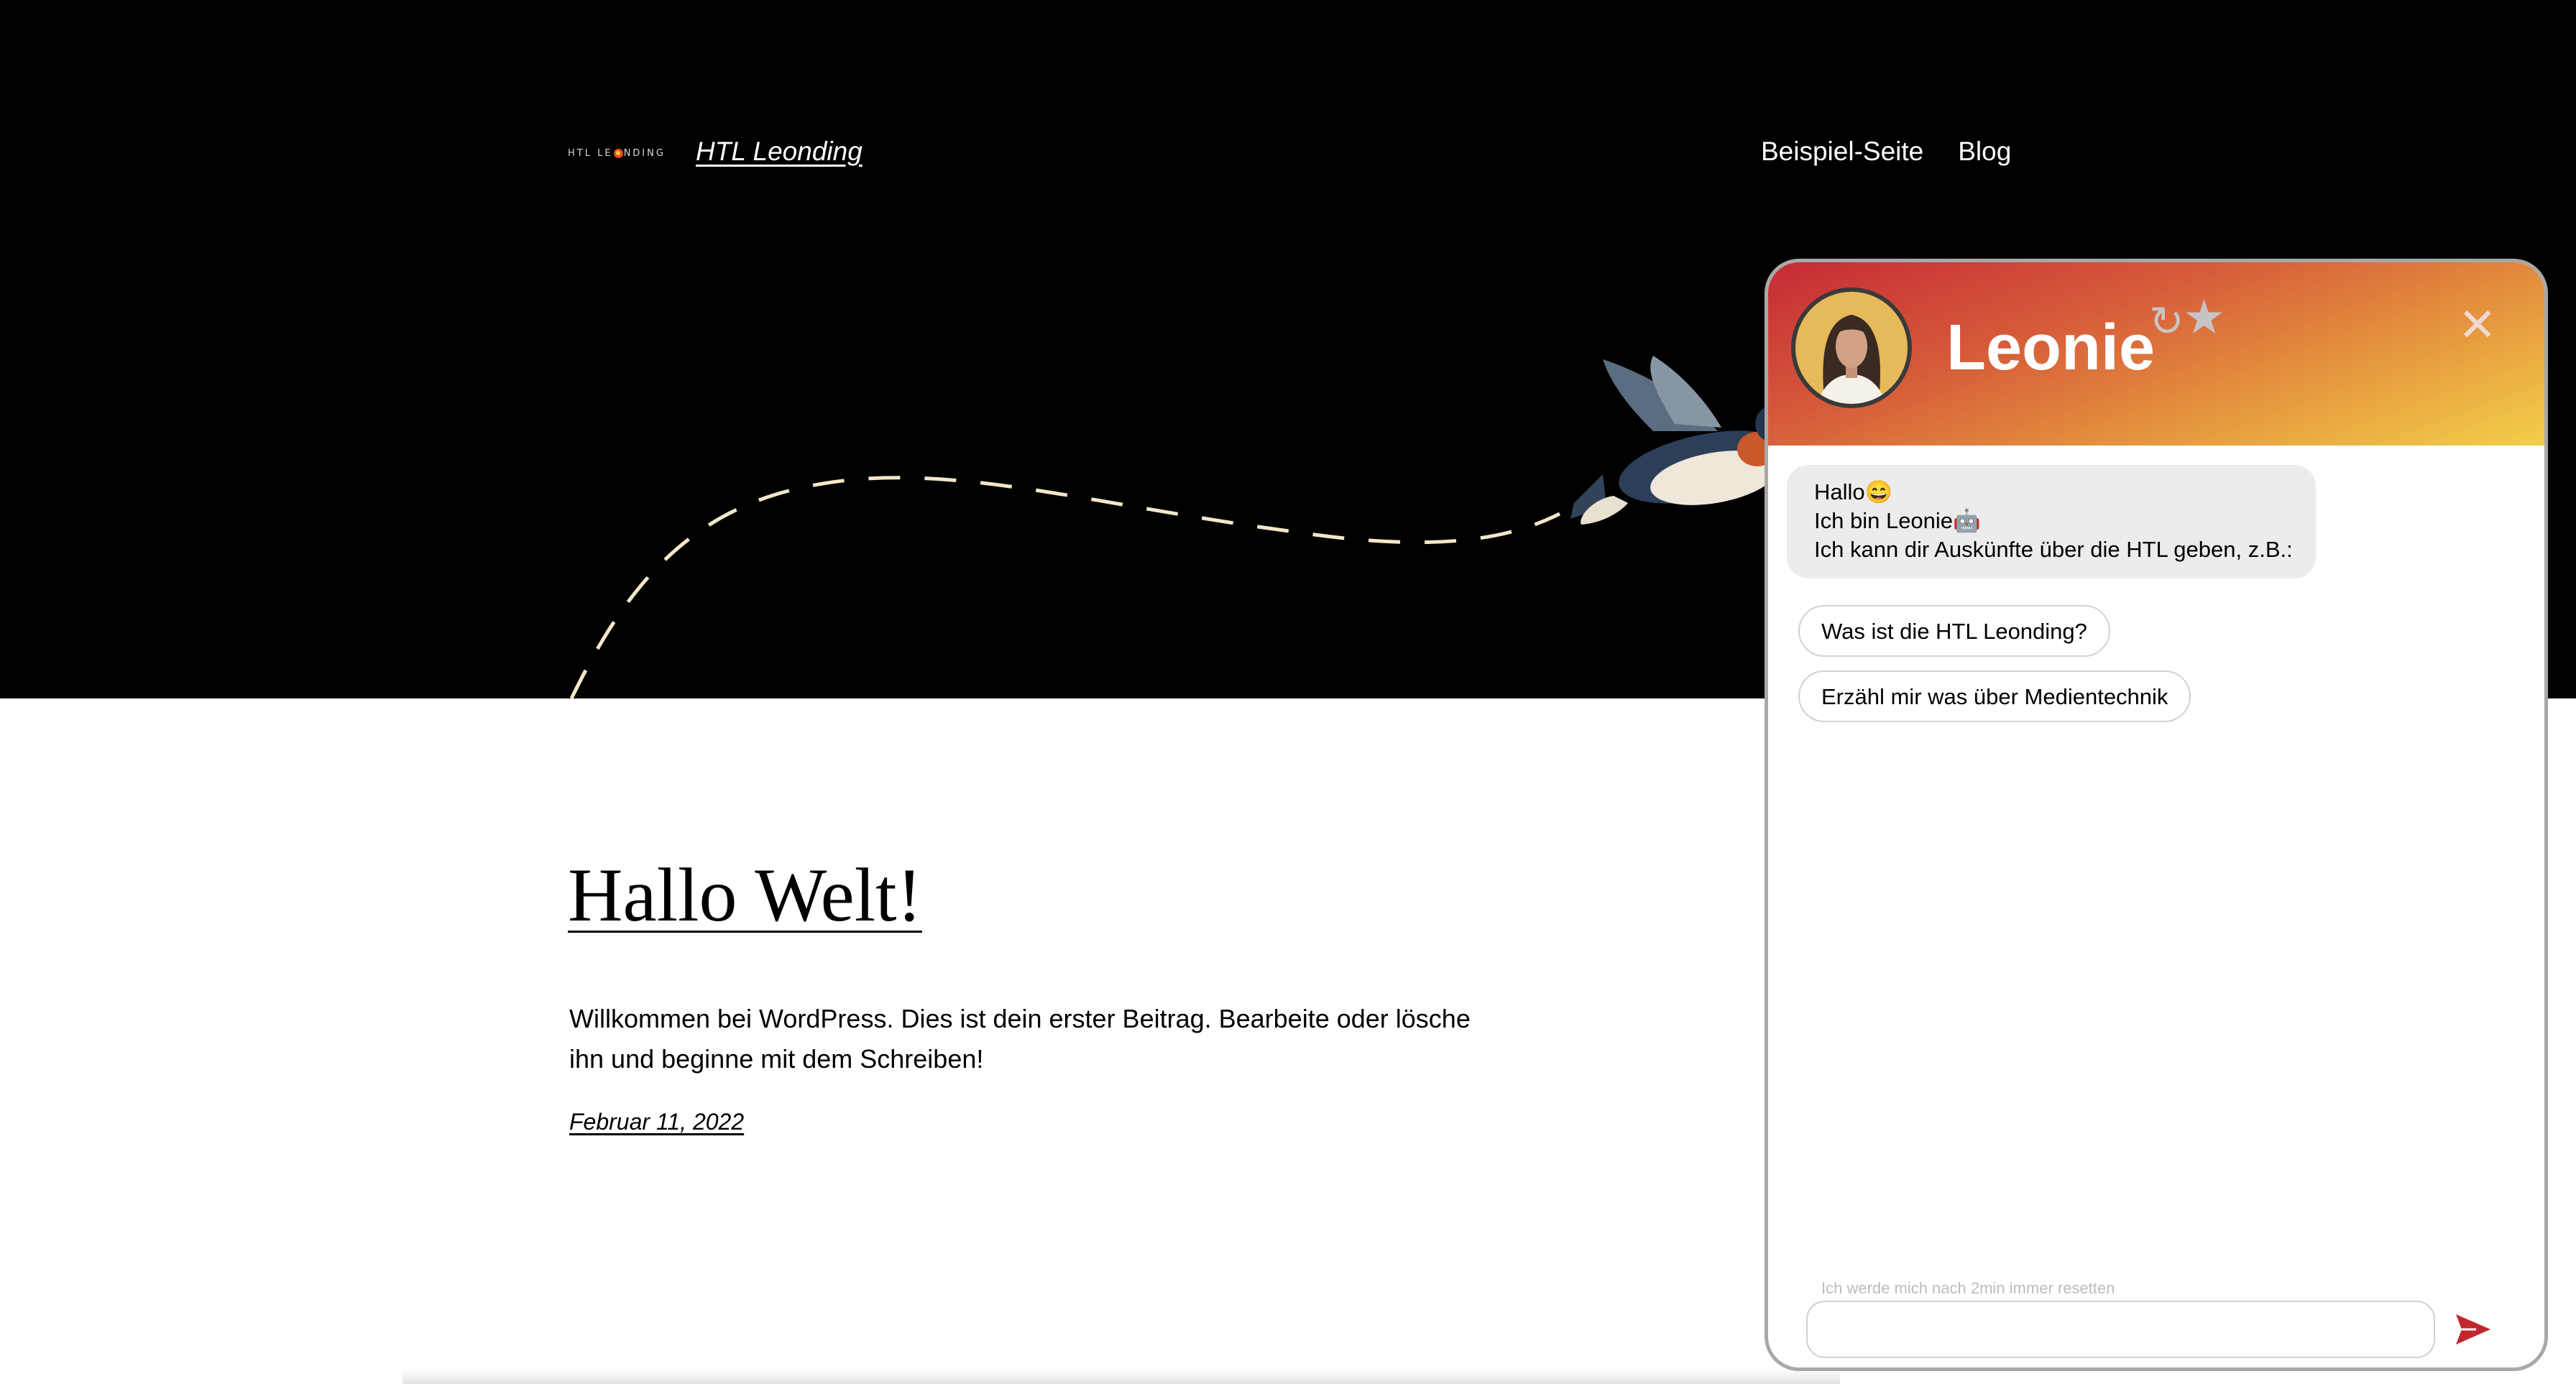  What do you see at coordinates (2204, 318) in the screenshot?
I see `star-icon: ★` at bounding box center [2204, 318].